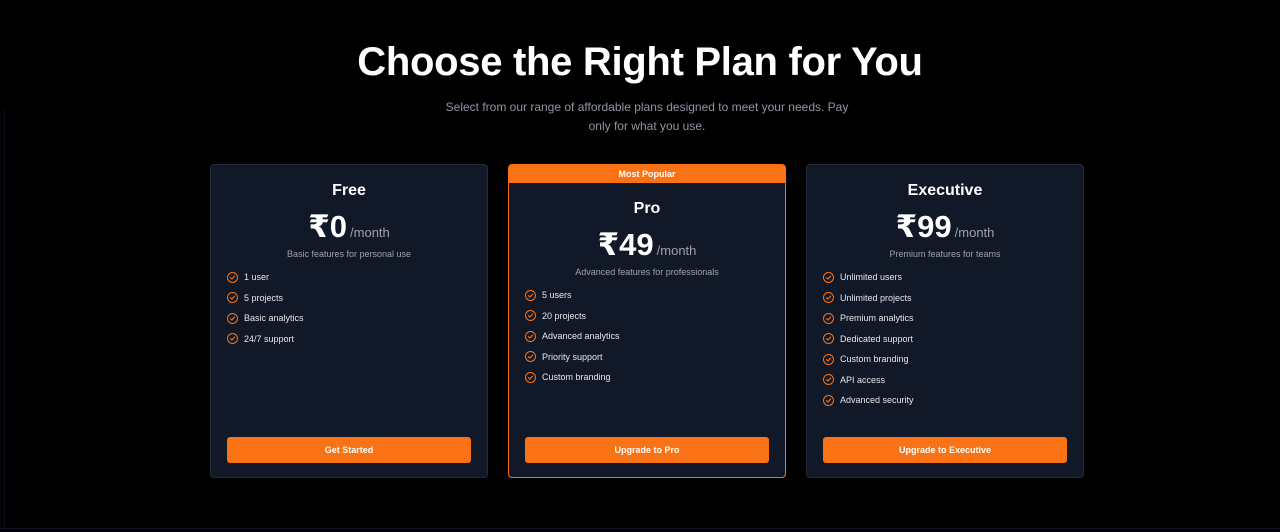 The width and height of the screenshot is (1280, 532). Describe the element at coordinates (863, 379) in the screenshot. I see `feature-label: API access` at that location.